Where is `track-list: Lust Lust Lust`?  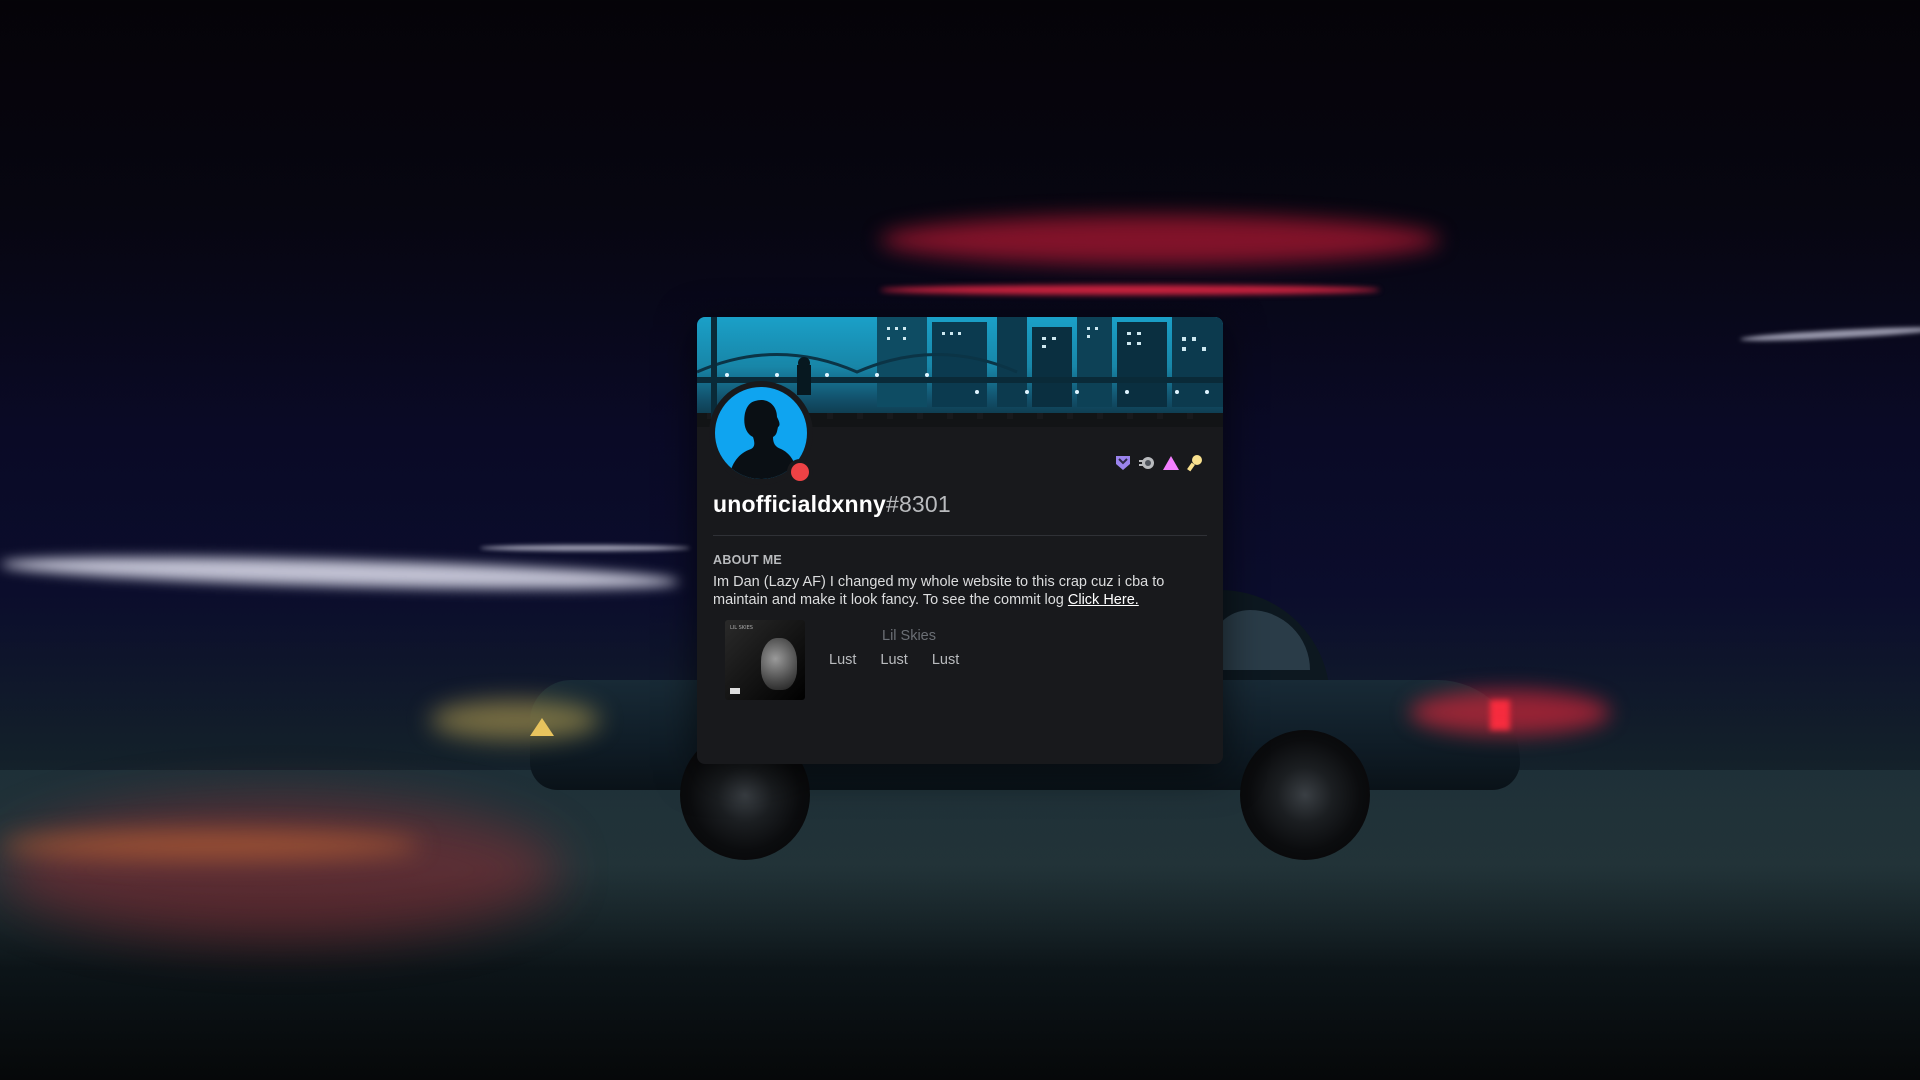 track-list: Lust Lust Lust is located at coordinates (894, 660).